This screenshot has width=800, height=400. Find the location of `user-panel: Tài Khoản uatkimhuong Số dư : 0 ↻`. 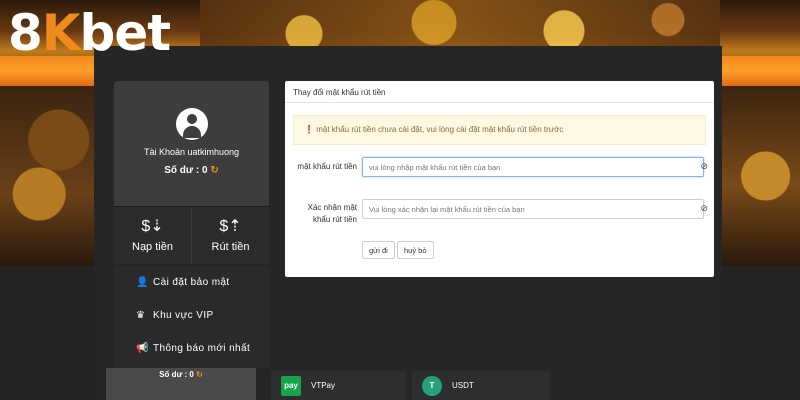

user-panel: Tài Khoản uatkimhuong Số dư : 0 ↻ is located at coordinates (191, 143).